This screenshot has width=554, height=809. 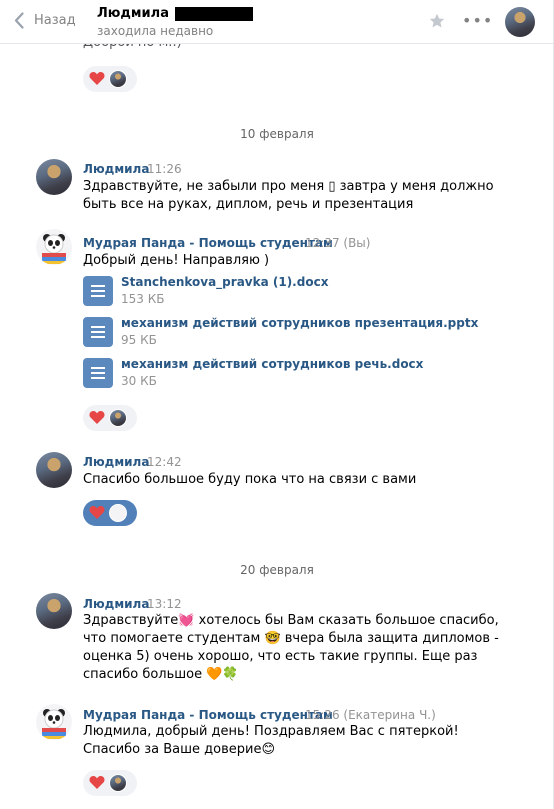 I want to click on back-label: Назад, so click(x=55, y=20).